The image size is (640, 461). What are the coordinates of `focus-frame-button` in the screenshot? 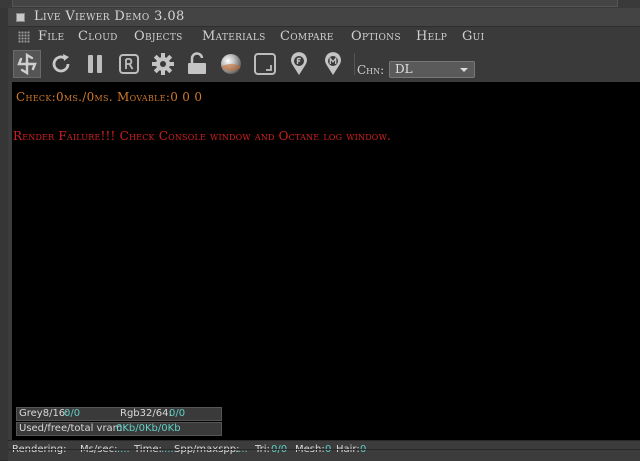 It's located at (265, 64).